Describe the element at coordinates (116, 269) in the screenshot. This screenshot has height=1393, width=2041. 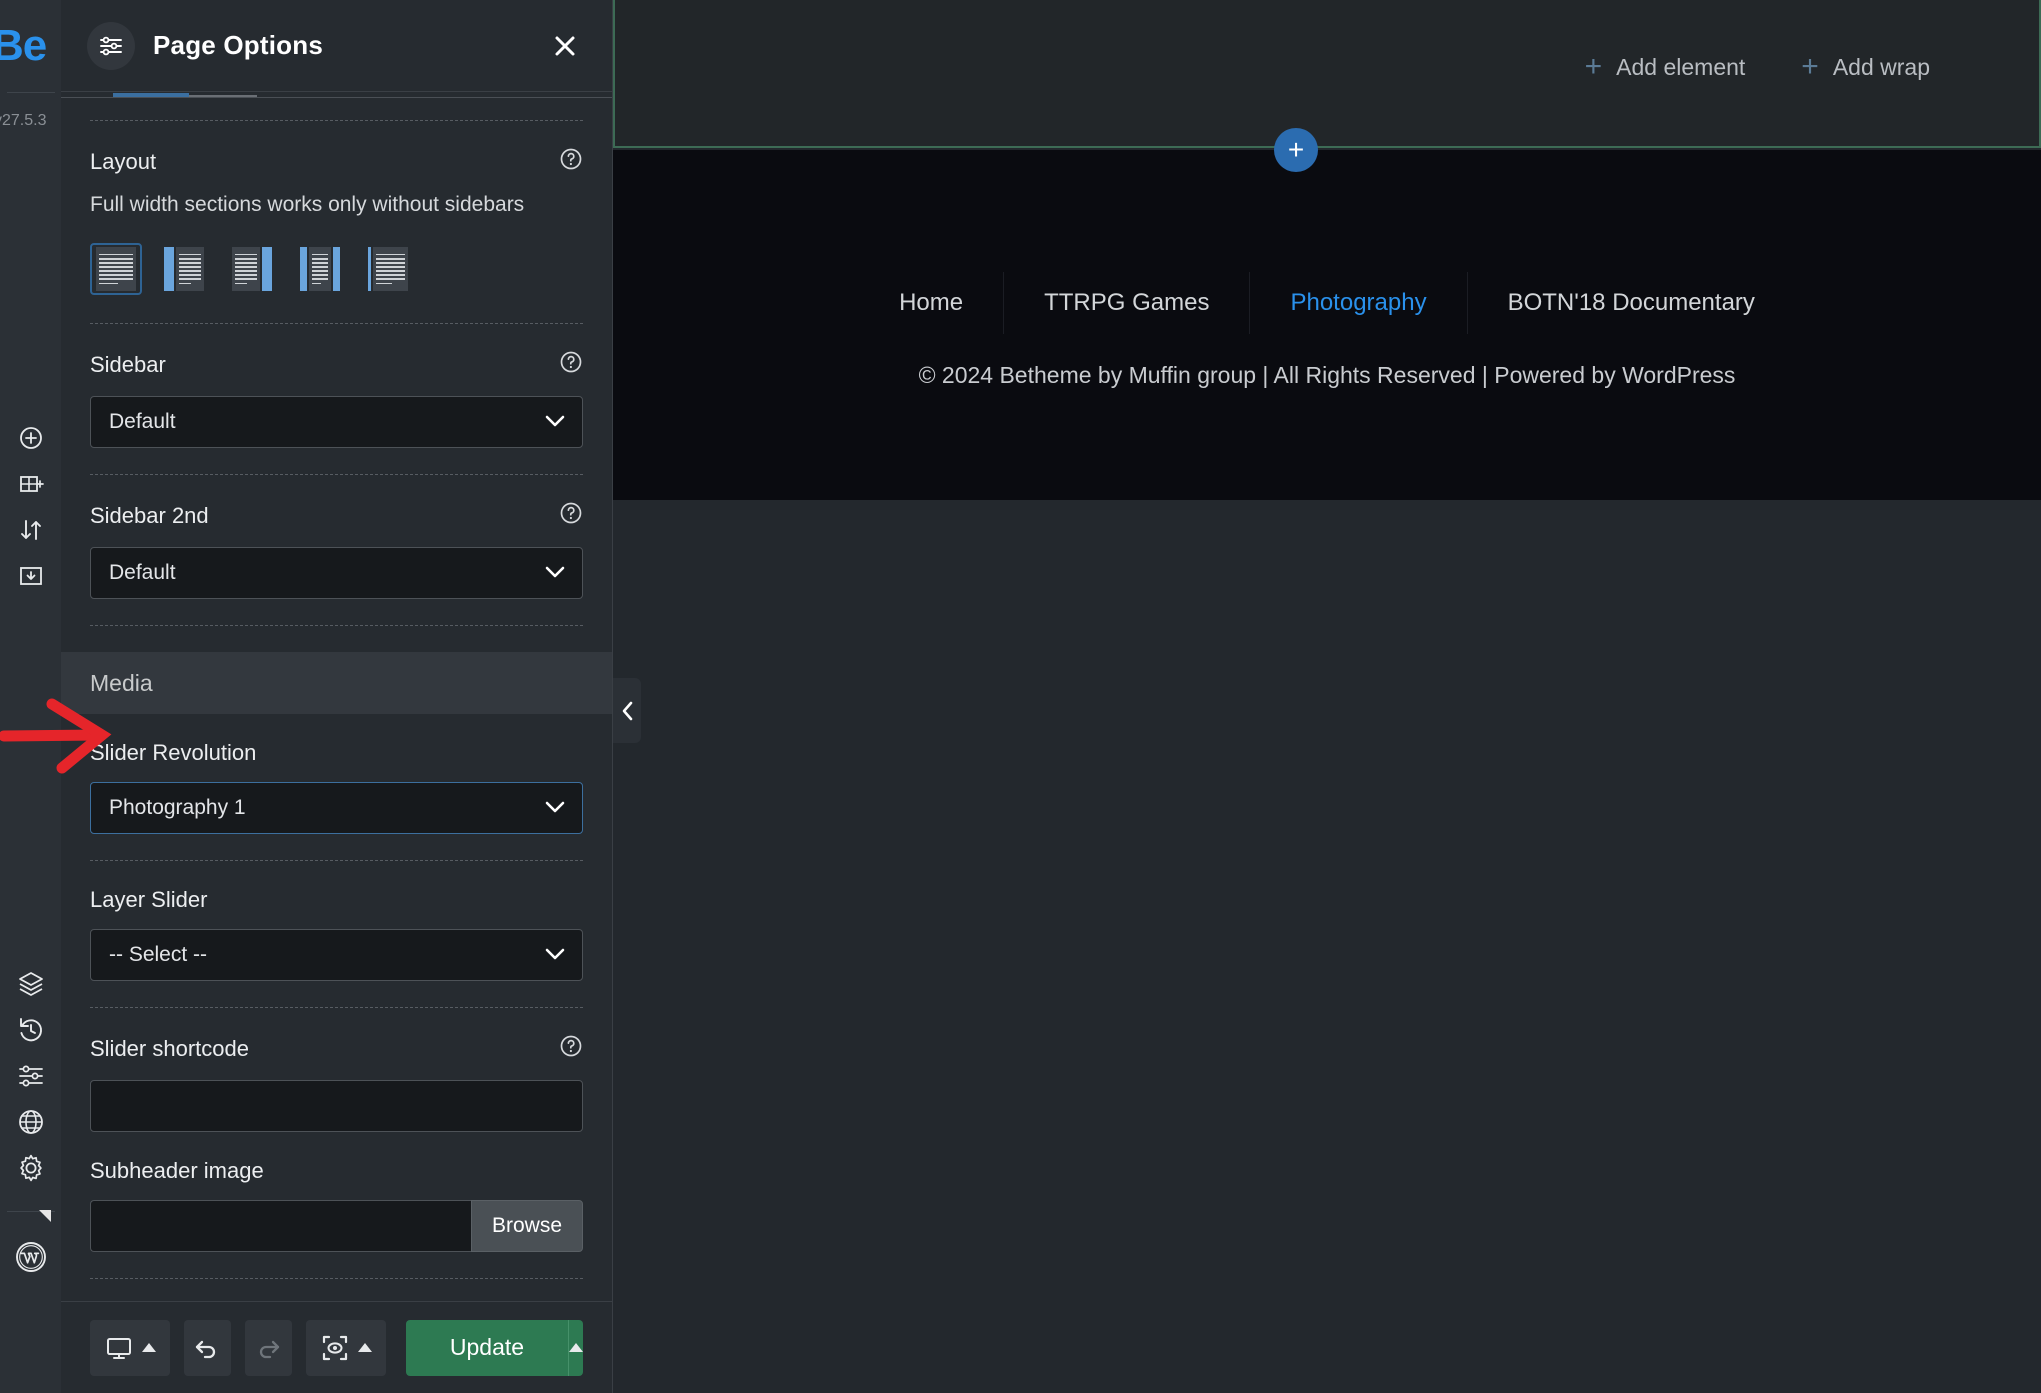
I see `layout-option-full-width` at that location.